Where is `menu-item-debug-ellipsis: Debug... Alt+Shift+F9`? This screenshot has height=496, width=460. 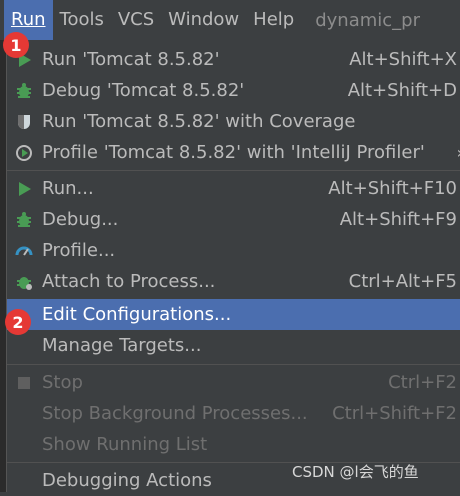
menu-item-debug-ellipsis: Debug... Alt+Shift+F9 is located at coordinates (233, 219).